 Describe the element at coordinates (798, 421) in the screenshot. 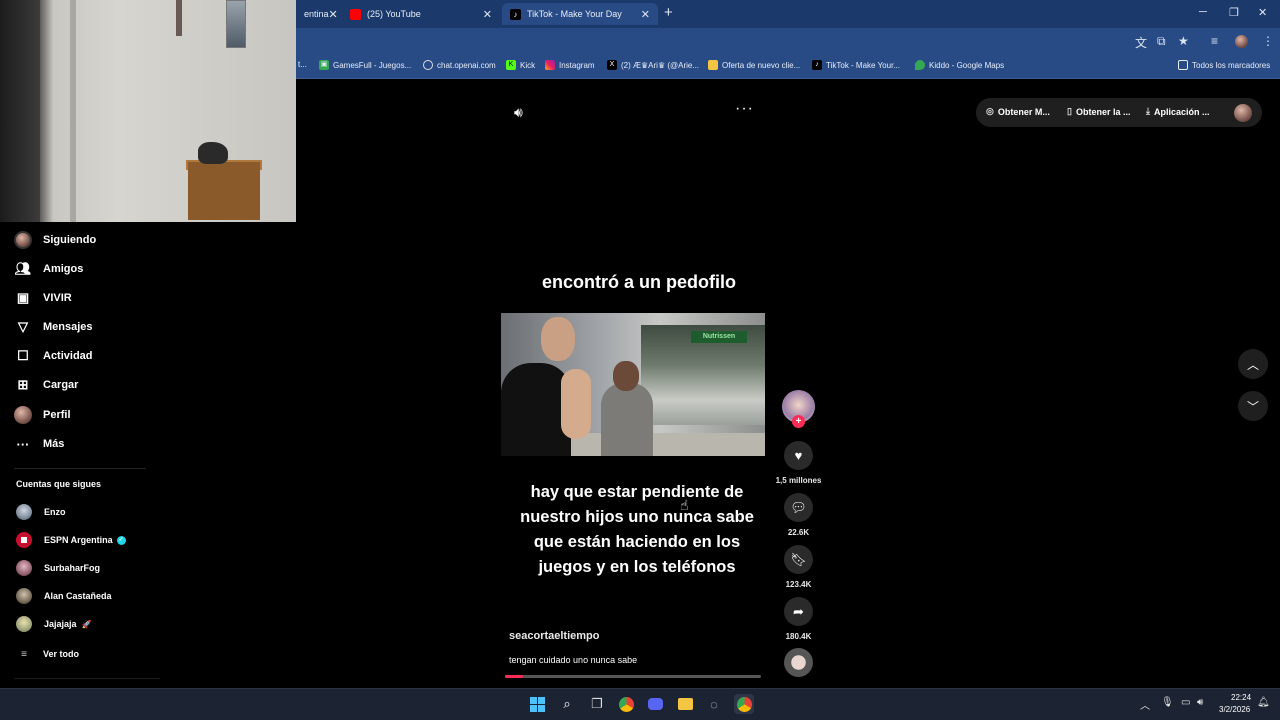

I see `follow-plus-icon: +` at that location.